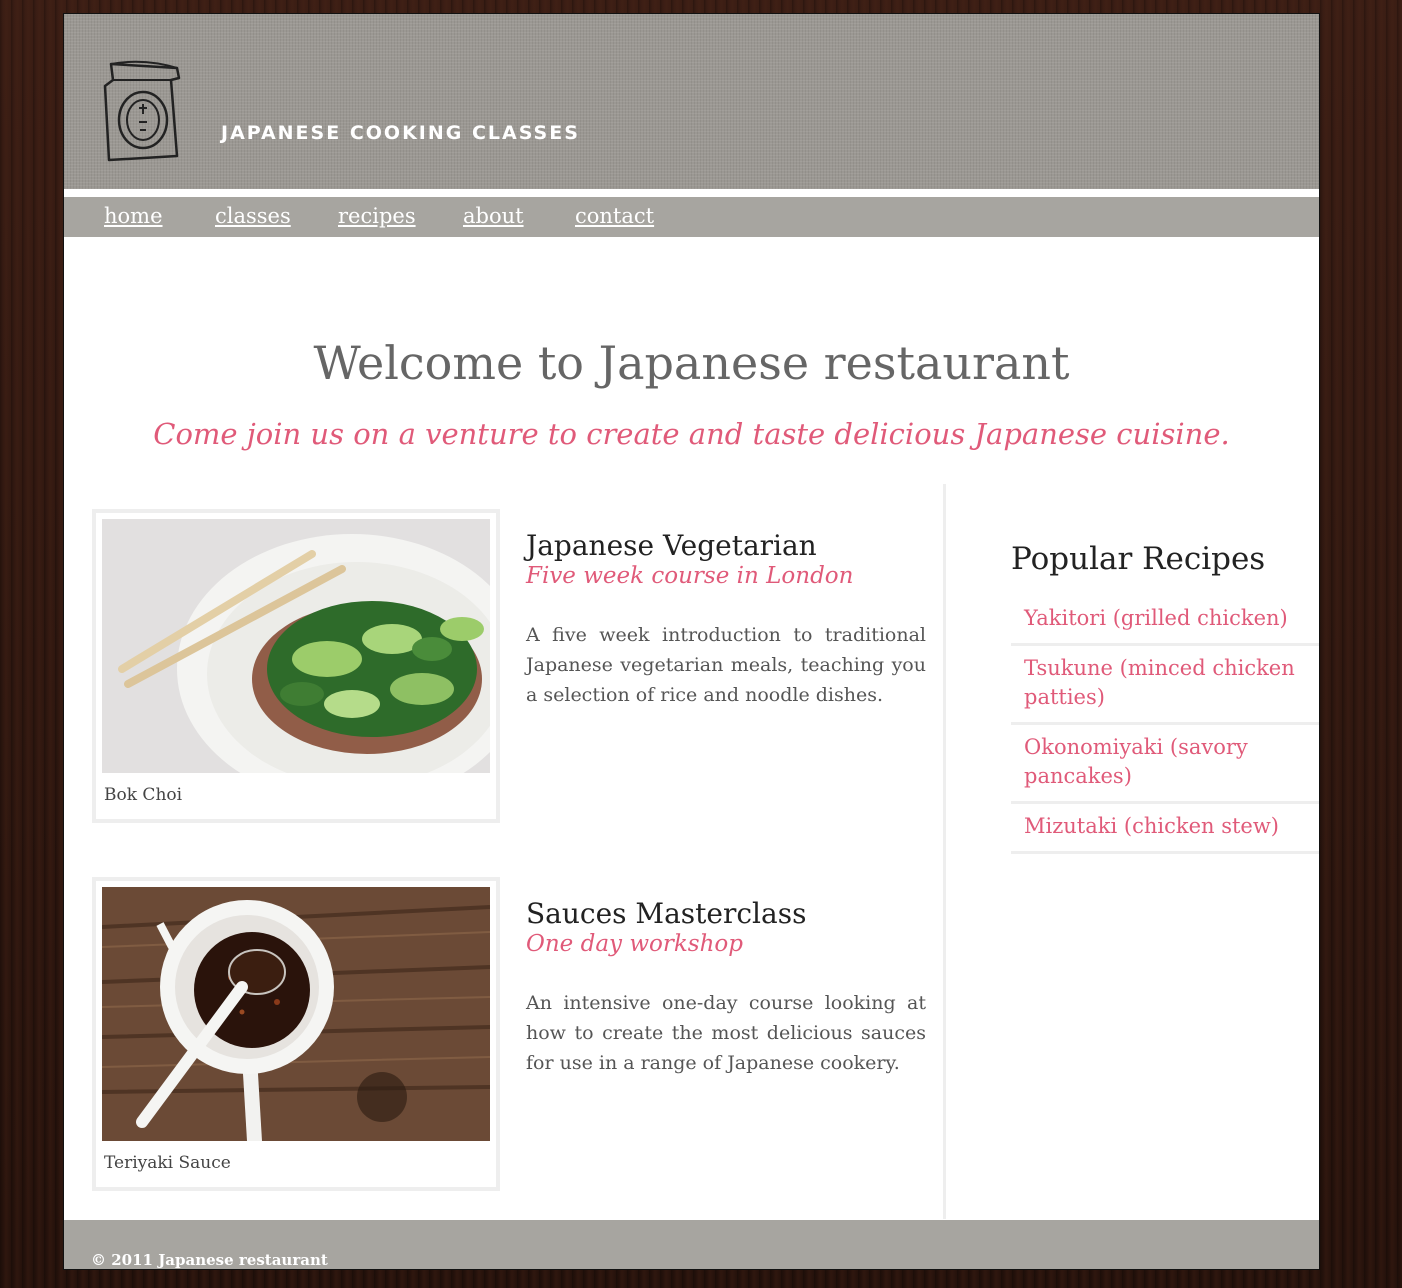 Image resolution: width=1402 pixels, height=1288 pixels. Describe the element at coordinates (634, 944) in the screenshot. I see `class-subtitle: One day workshop` at that location.